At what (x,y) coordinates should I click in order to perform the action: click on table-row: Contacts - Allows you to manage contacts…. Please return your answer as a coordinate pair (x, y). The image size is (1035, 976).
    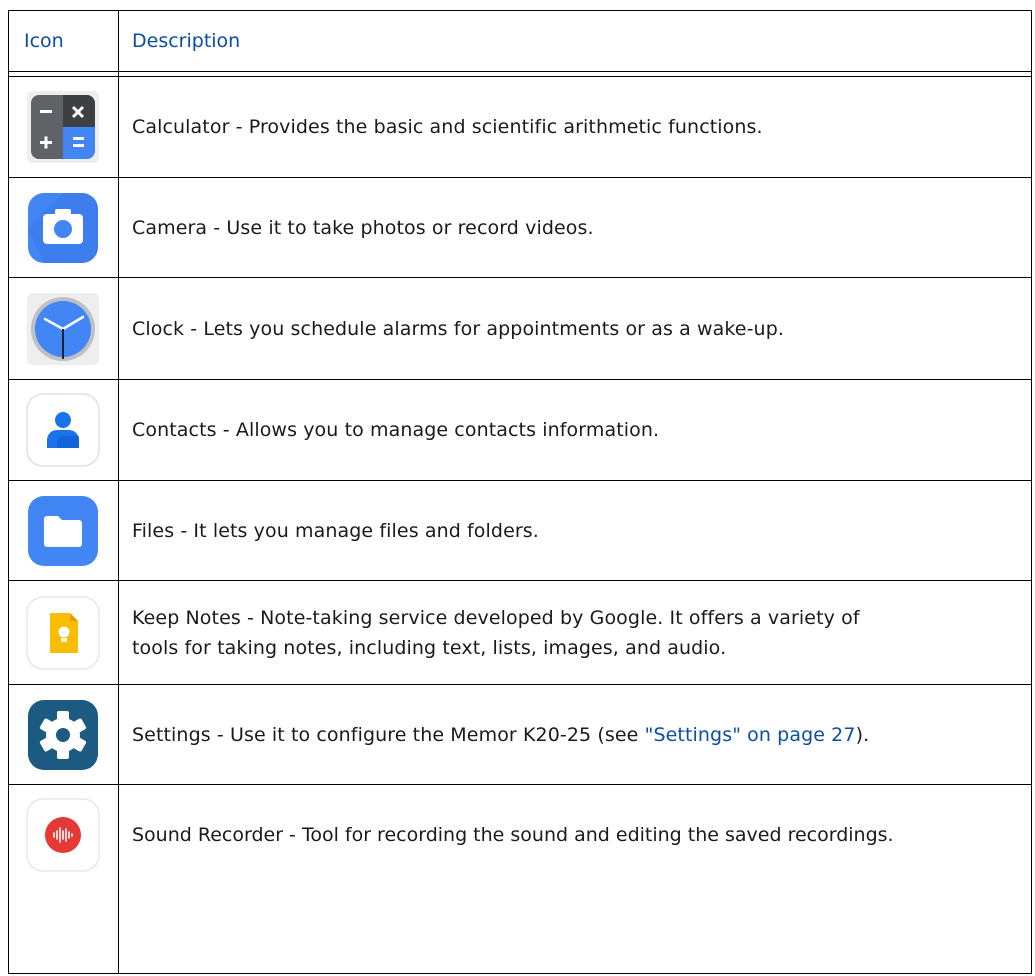
    Looking at the image, I should click on (520, 430).